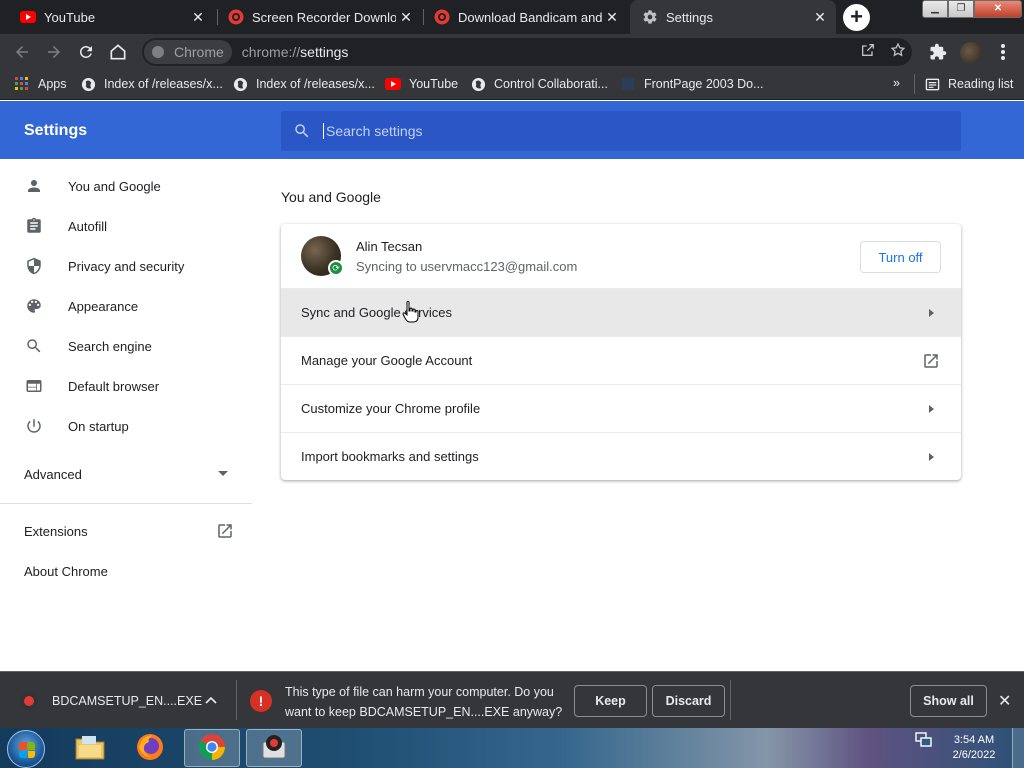 This screenshot has width=1024, height=768. What do you see at coordinates (1003, 52) in the screenshot?
I see `kebab-menu-icon` at bounding box center [1003, 52].